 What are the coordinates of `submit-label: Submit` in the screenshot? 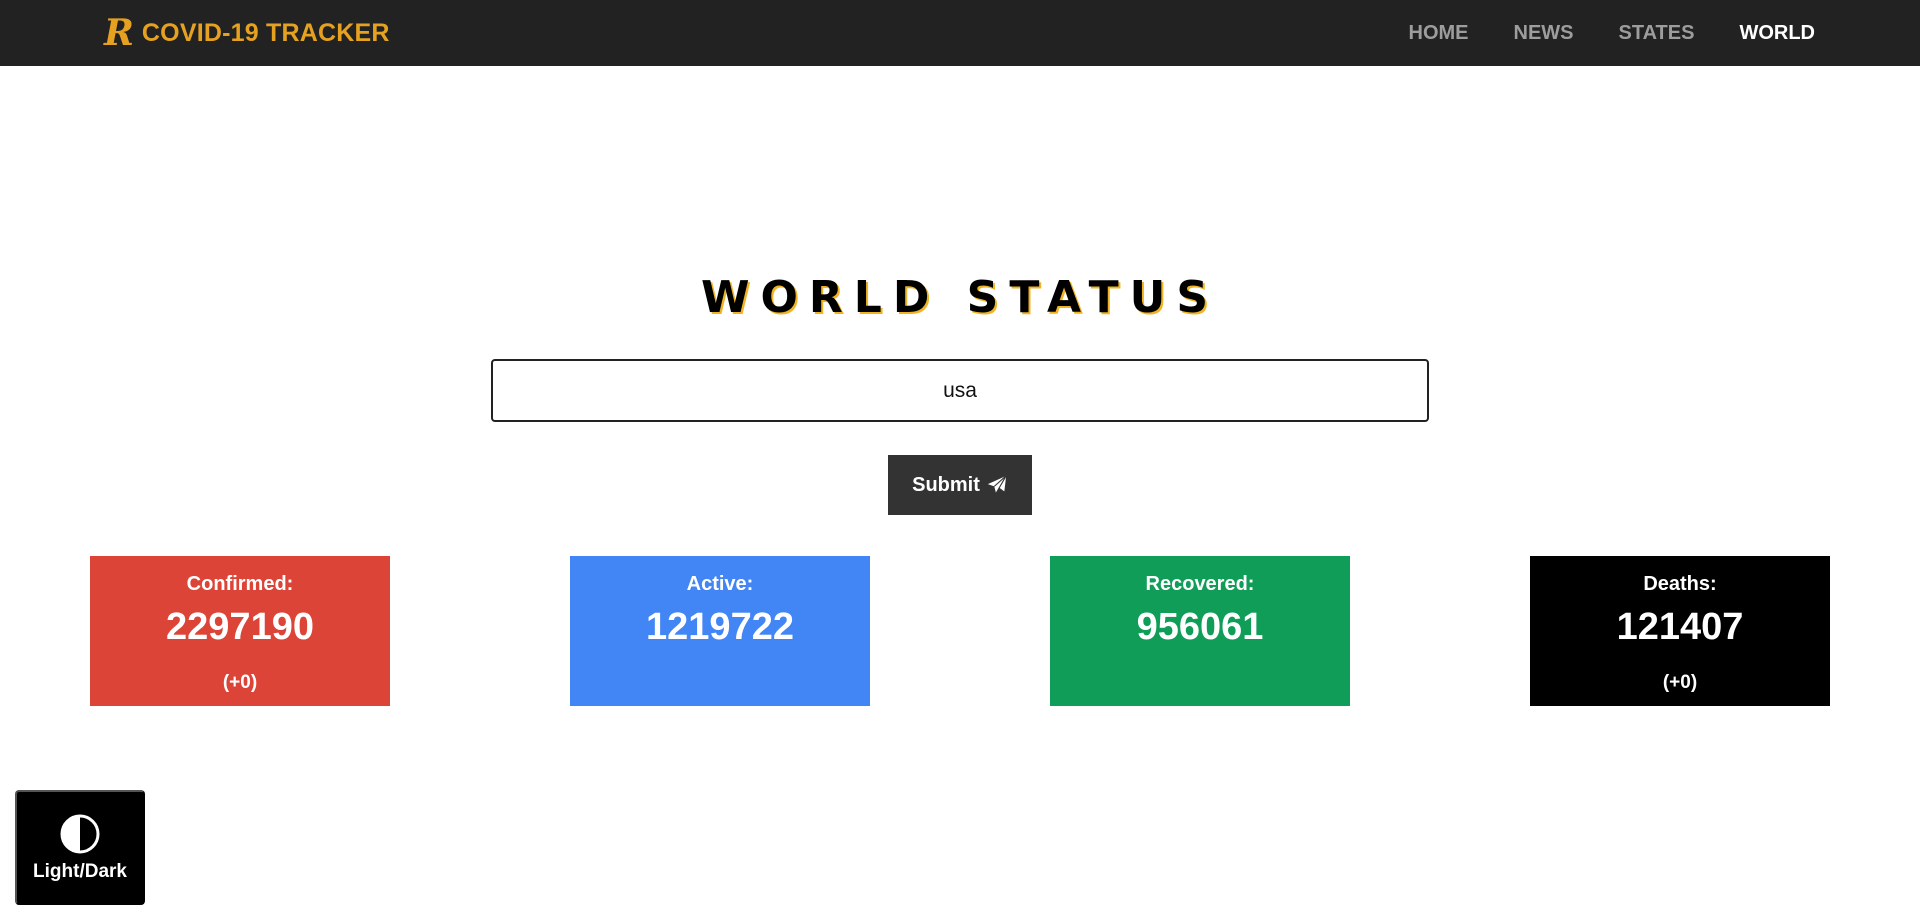 It's located at (946, 484).